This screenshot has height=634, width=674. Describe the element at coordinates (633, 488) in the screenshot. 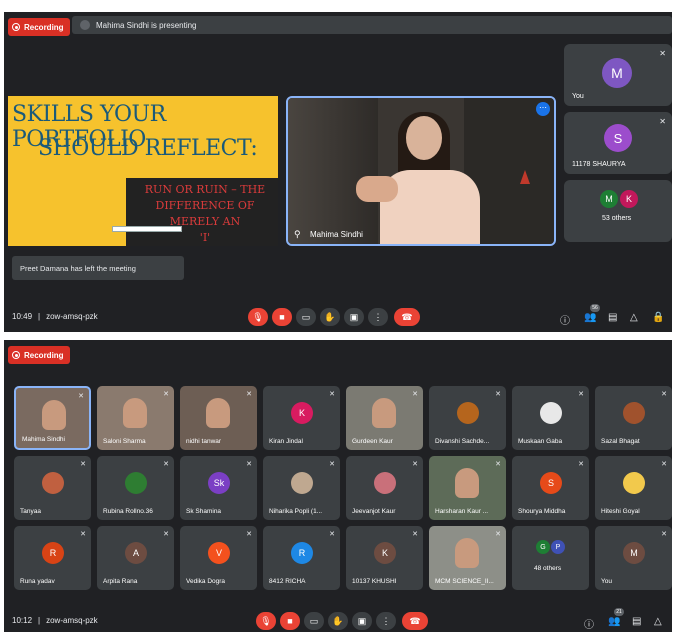

I see `participant-tile: ✕ Hiteshi Goyal` at that location.